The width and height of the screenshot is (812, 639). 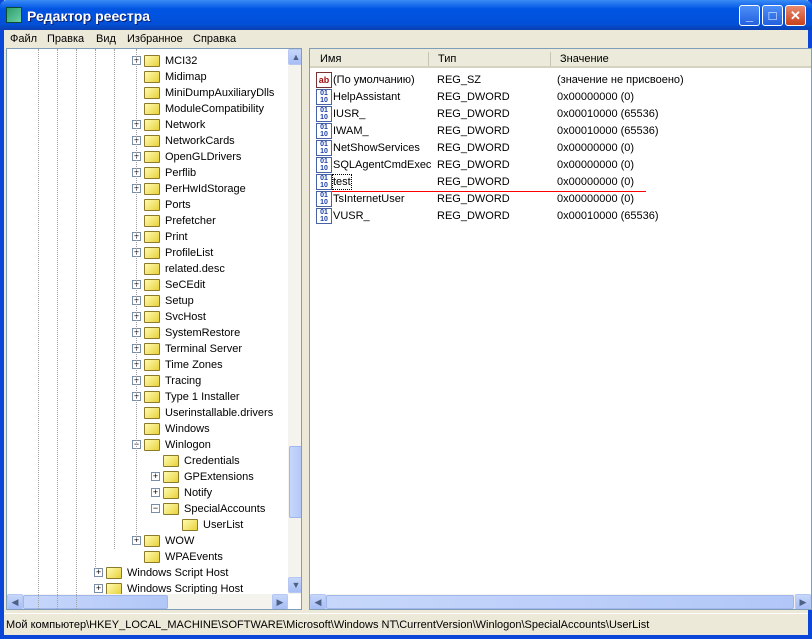 I want to click on tree-node: + SeCEdit, so click(x=147, y=285).